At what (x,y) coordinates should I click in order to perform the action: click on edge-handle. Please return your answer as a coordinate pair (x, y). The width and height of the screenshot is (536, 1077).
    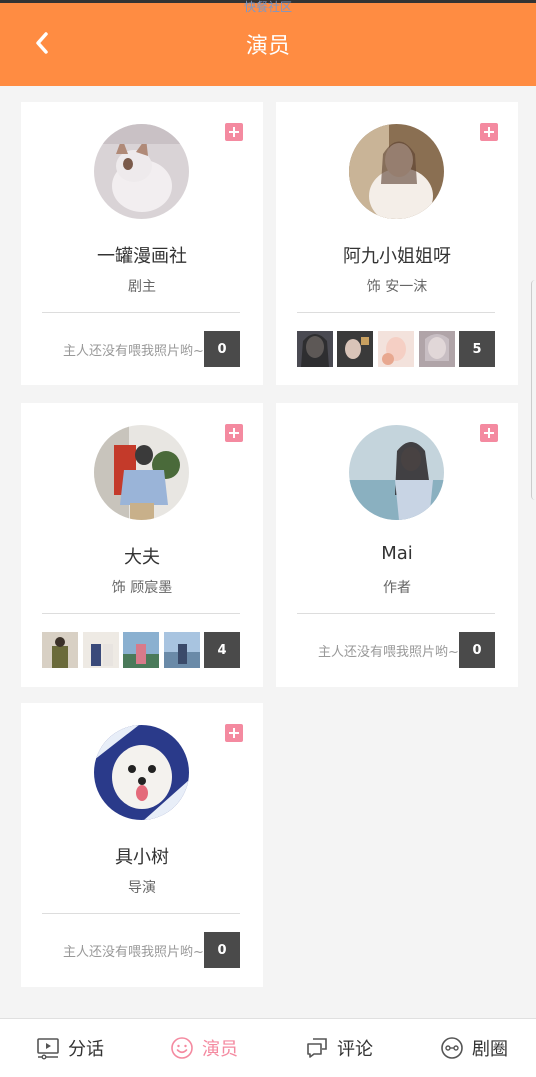
    Looking at the image, I should click on (533, 390).